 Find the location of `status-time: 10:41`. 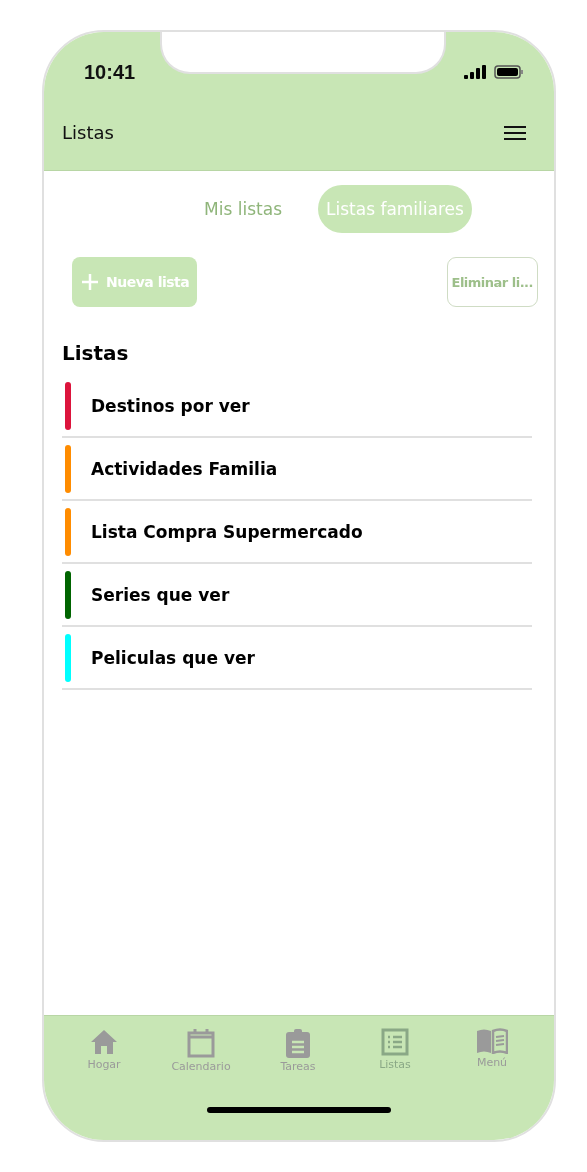

status-time: 10:41 is located at coordinates (110, 72).